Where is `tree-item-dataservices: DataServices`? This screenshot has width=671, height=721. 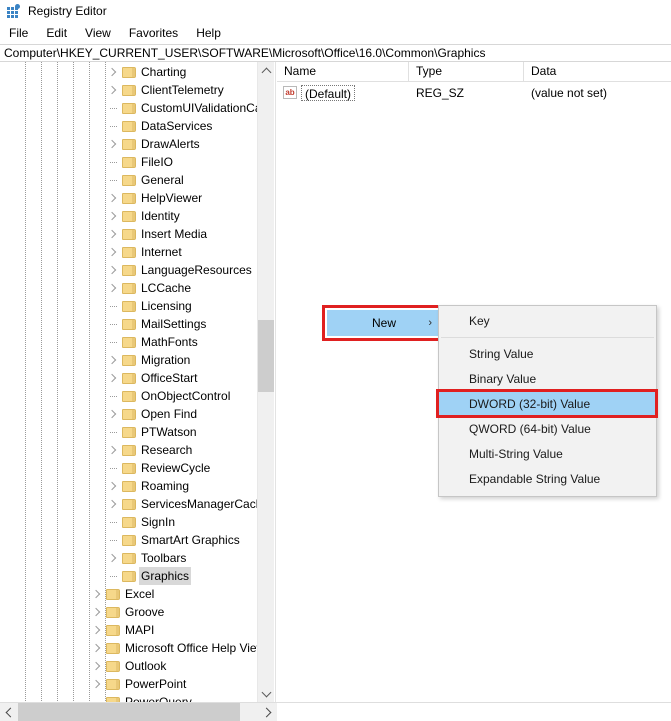
tree-item-dataservices: DataServices is located at coordinates (137, 126).